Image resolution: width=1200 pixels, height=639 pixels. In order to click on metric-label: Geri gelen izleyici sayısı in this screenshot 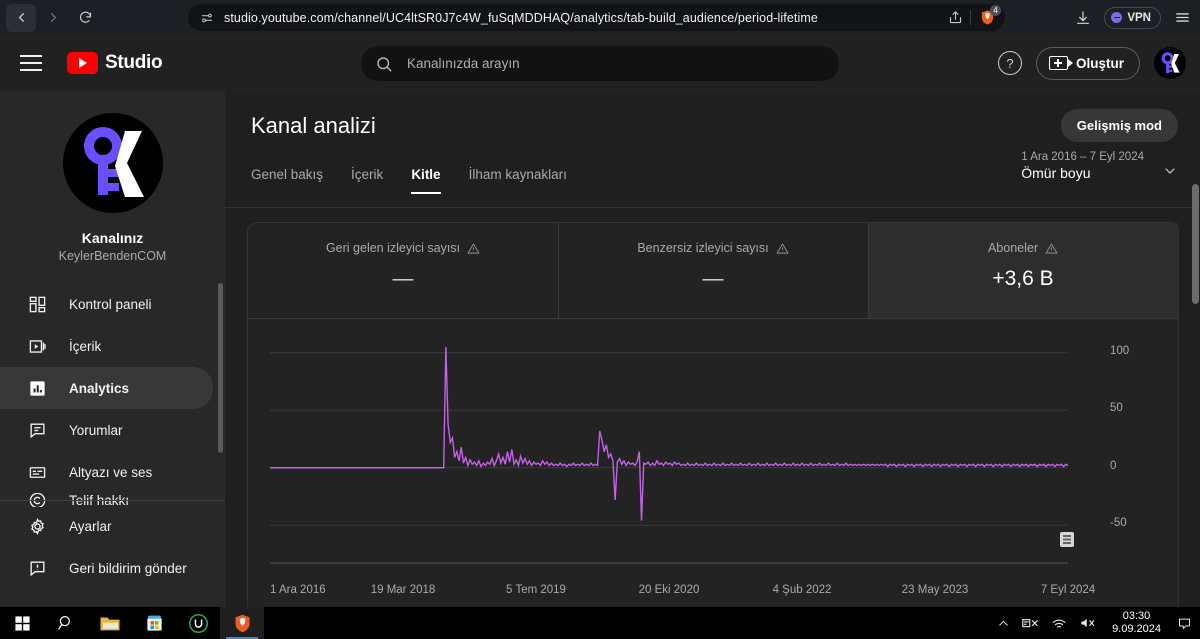, I will do `click(393, 248)`.